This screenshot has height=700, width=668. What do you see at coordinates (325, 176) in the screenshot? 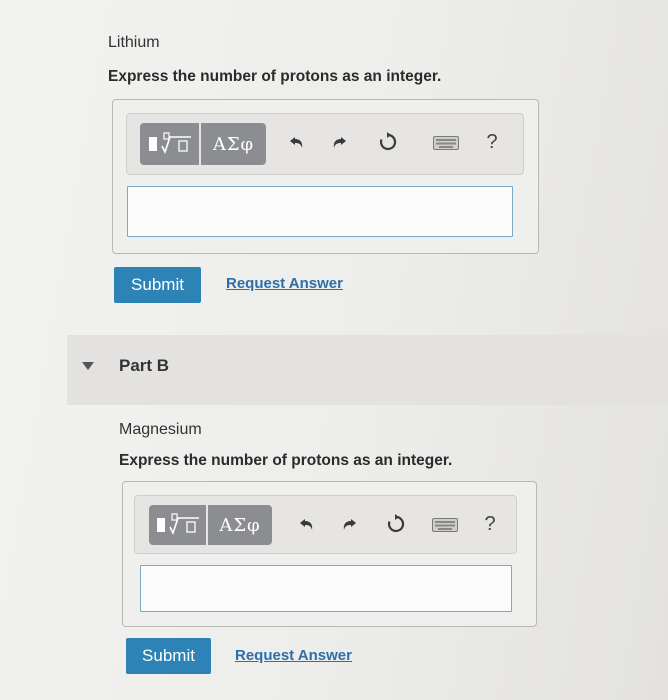
I see `answer-box-a: ΑΣφ ?` at bounding box center [325, 176].